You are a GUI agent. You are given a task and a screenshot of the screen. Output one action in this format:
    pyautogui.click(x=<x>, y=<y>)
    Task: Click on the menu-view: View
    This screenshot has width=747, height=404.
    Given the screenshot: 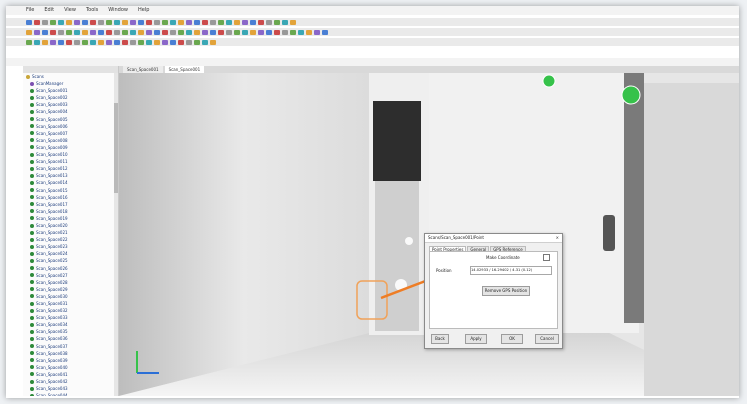 What is the action you would take?
    pyautogui.click(x=70, y=10)
    